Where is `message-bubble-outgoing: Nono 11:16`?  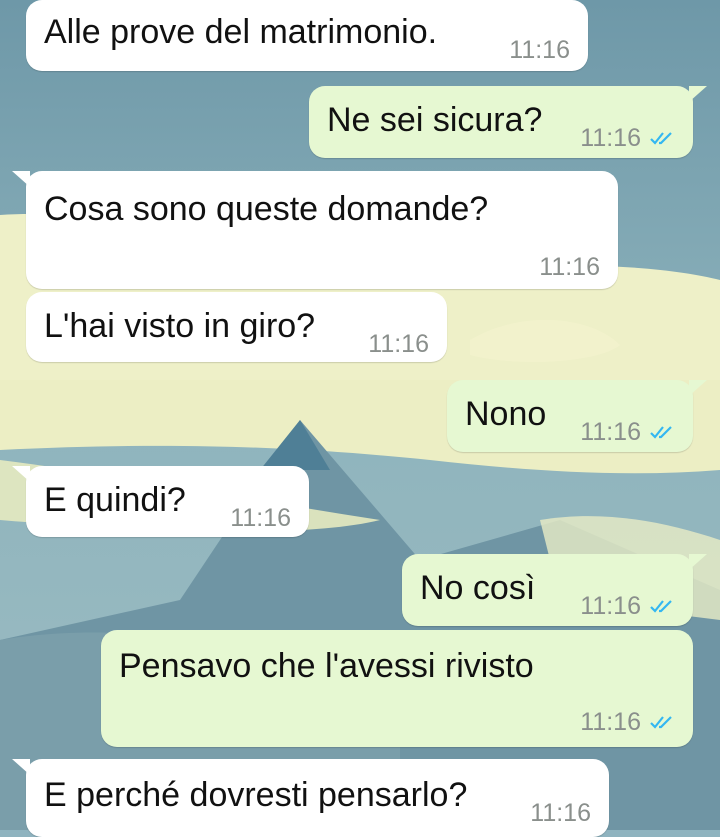 message-bubble-outgoing: Nono 11:16 is located at coordinates (577, 416).